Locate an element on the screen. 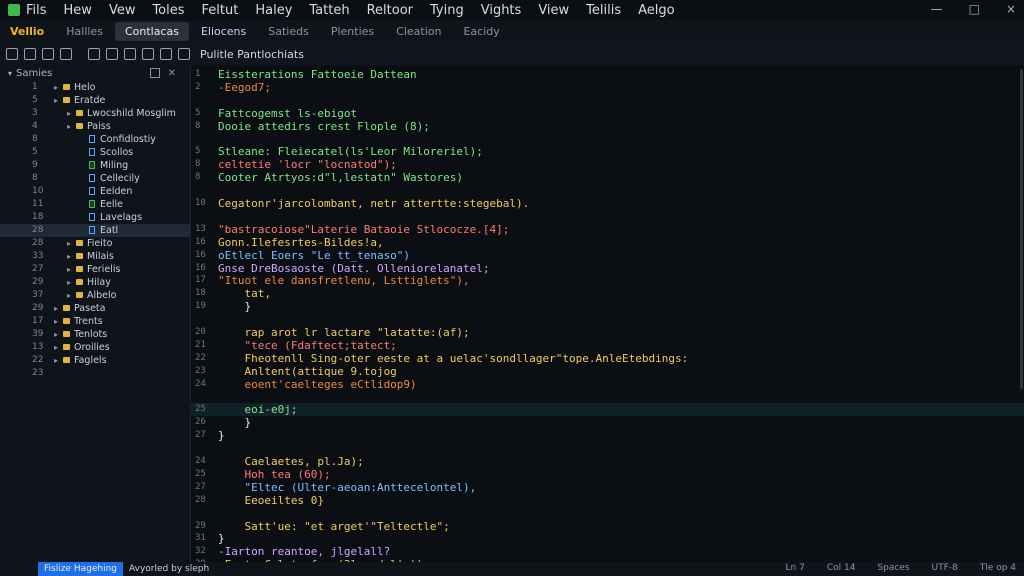  code-line: 32 -Iarton reantoe, jlgelall? is located at coordinates (607, 551).